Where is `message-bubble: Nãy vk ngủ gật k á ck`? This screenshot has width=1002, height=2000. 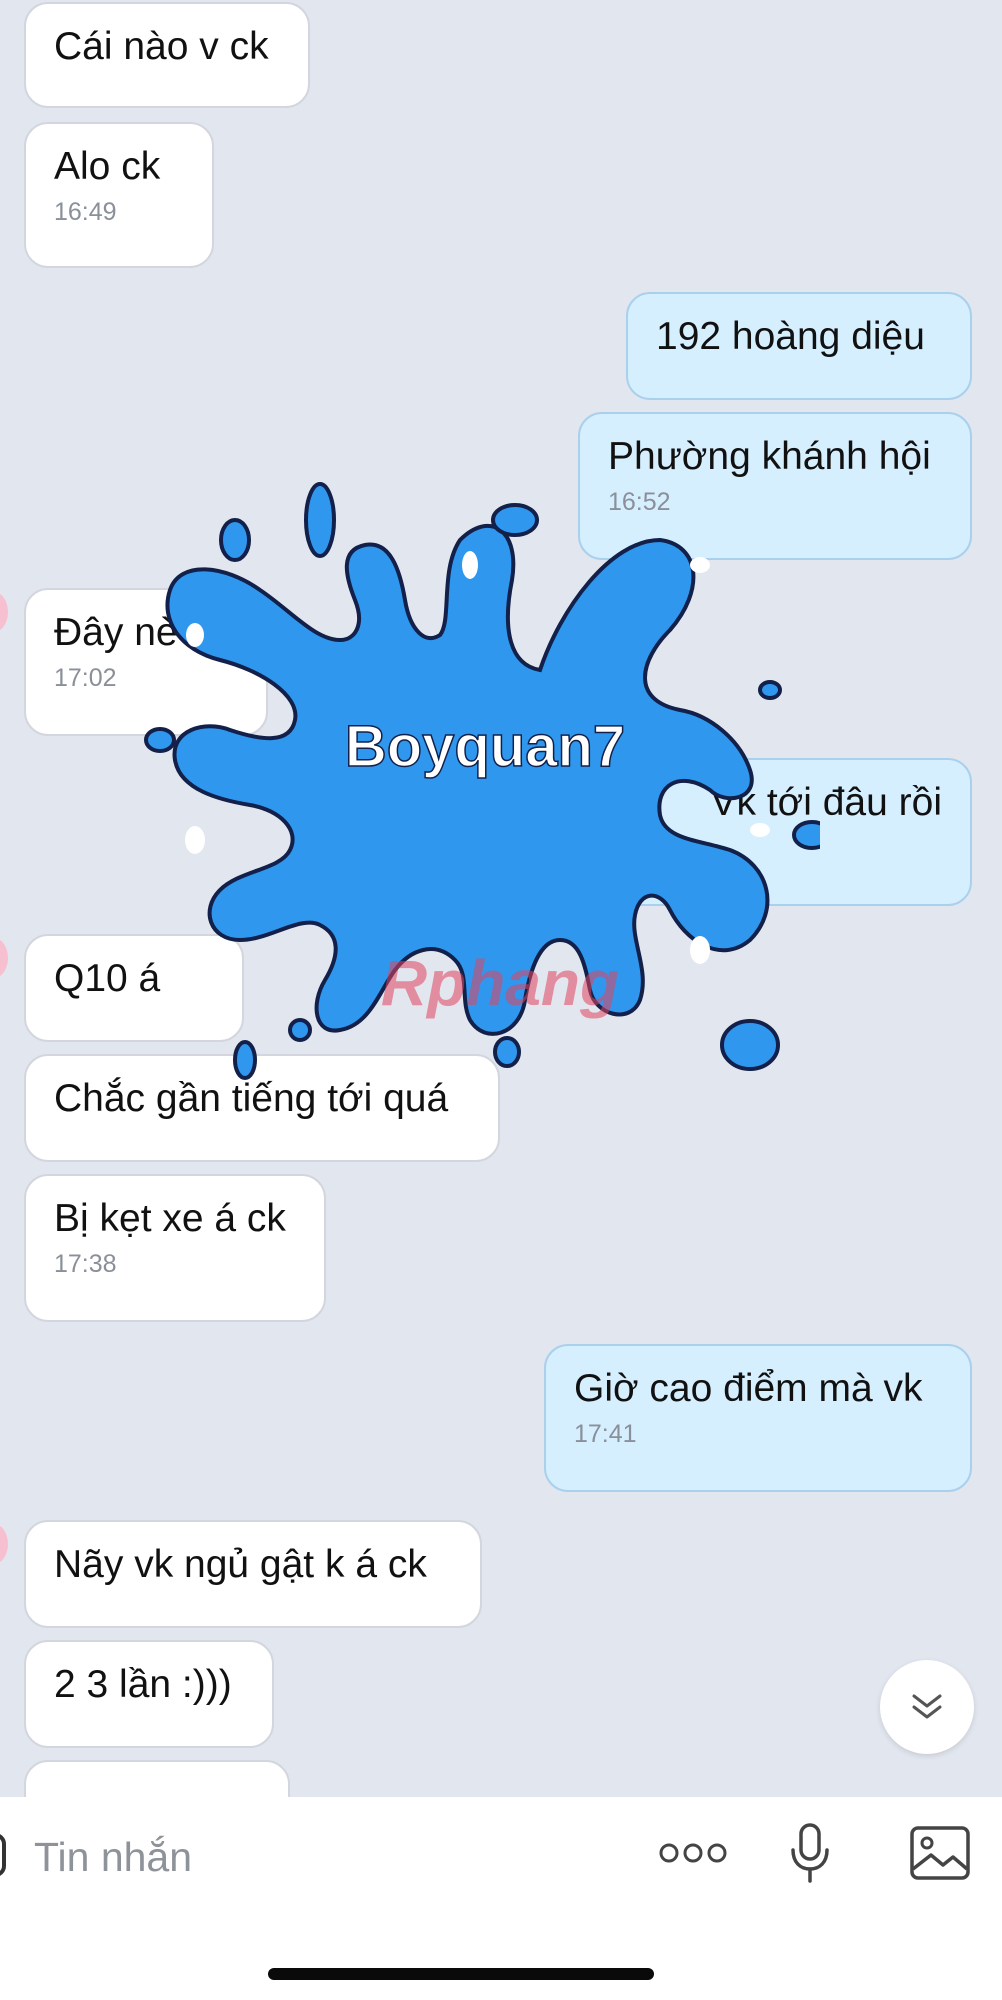 message-bubble: Nãy vk ngủ gật k á ck is located at coordinates (253, 1574).